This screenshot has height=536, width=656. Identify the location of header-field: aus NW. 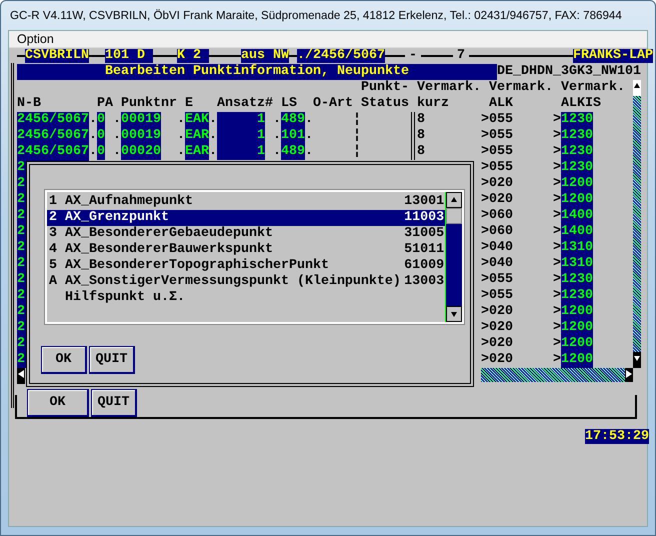
(265, 56).